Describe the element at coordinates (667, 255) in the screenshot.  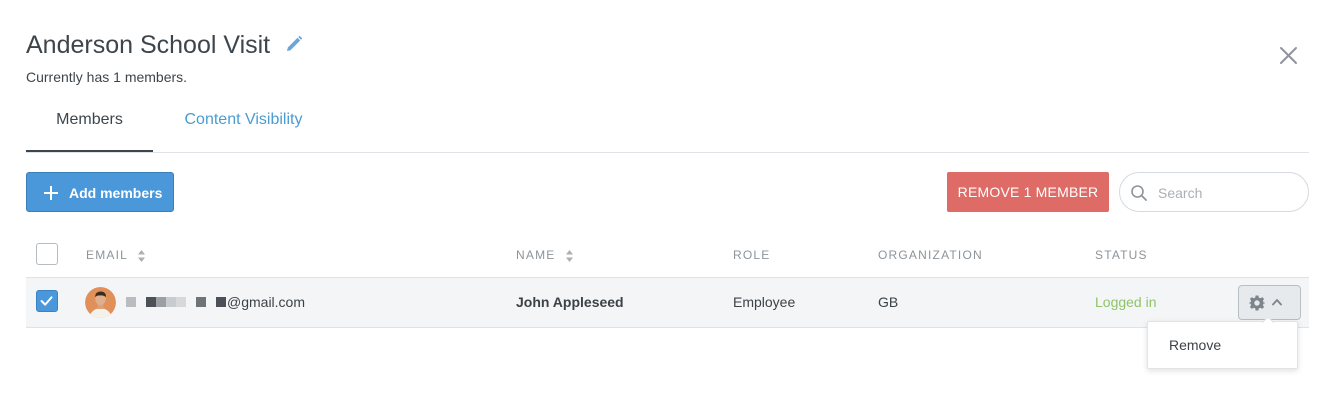
I see `table-header: EMAIL NAME ROLE ORGANIZATION STATUS` at that location.